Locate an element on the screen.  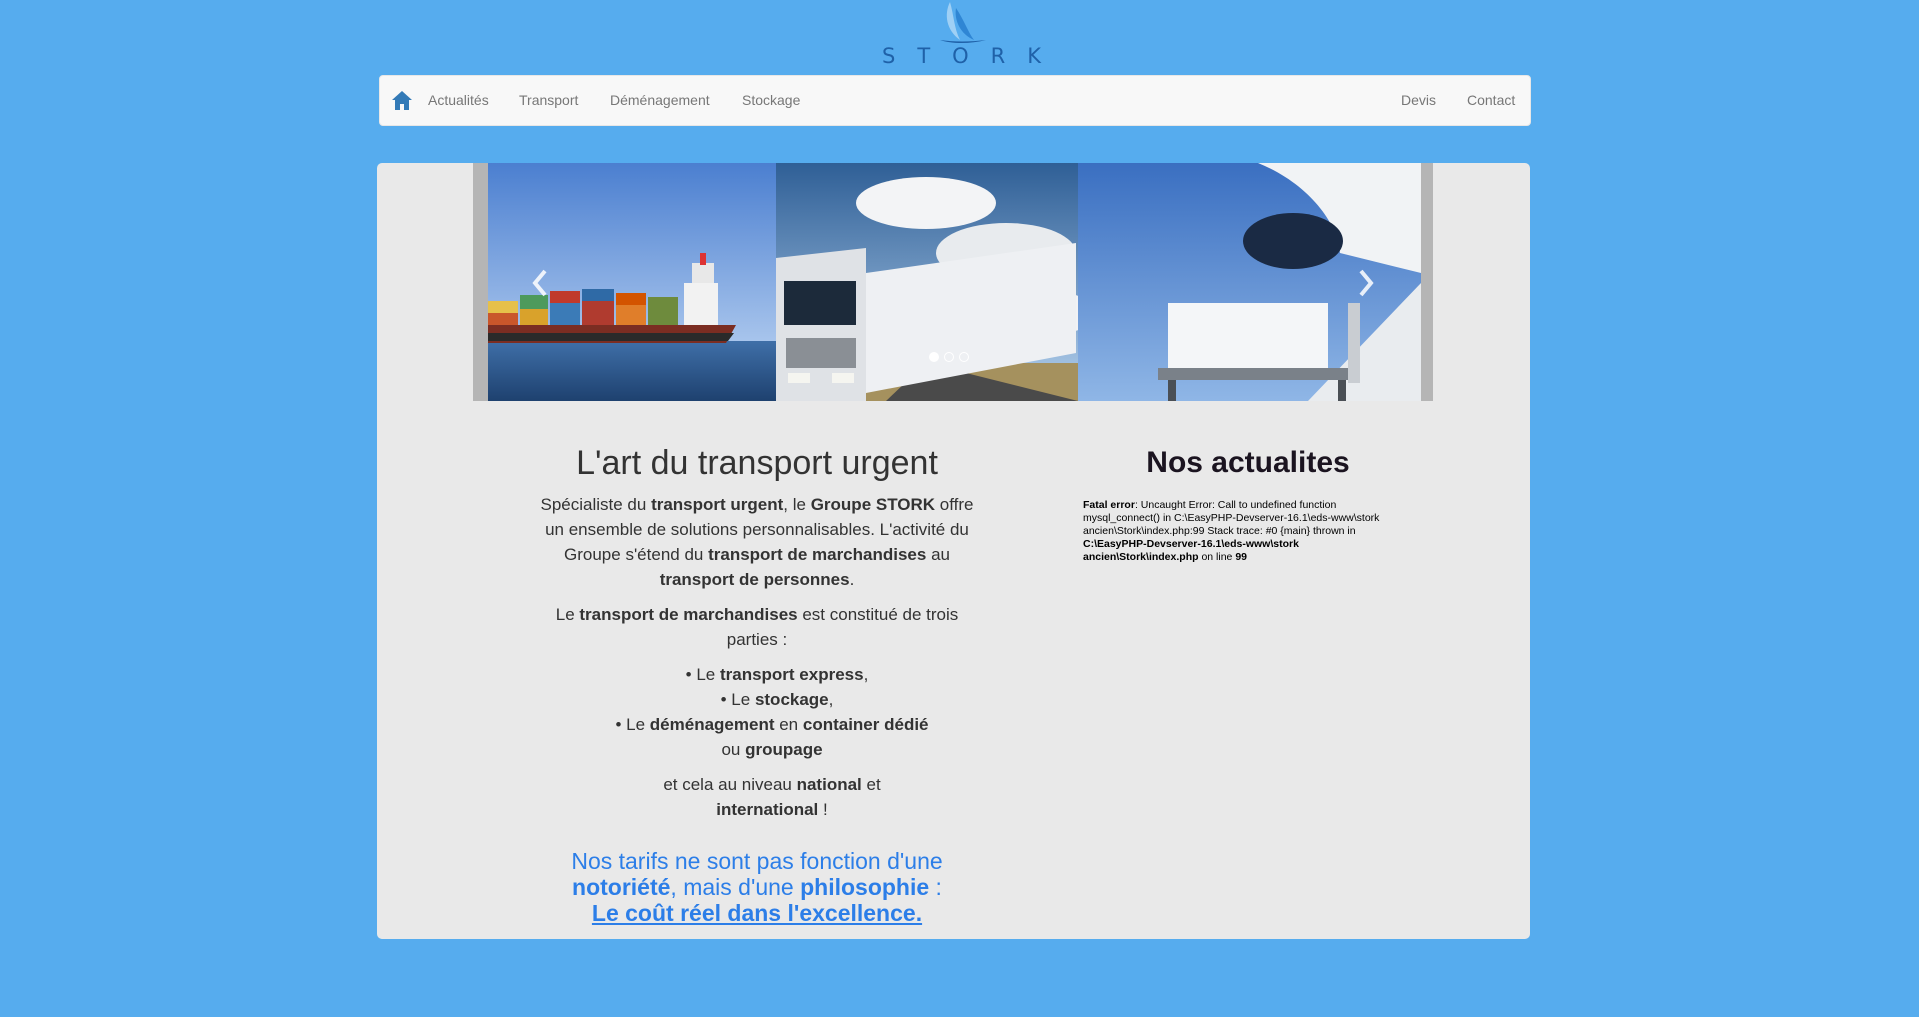
news-title: Nos actualites is located at coordinates (1248, 462).